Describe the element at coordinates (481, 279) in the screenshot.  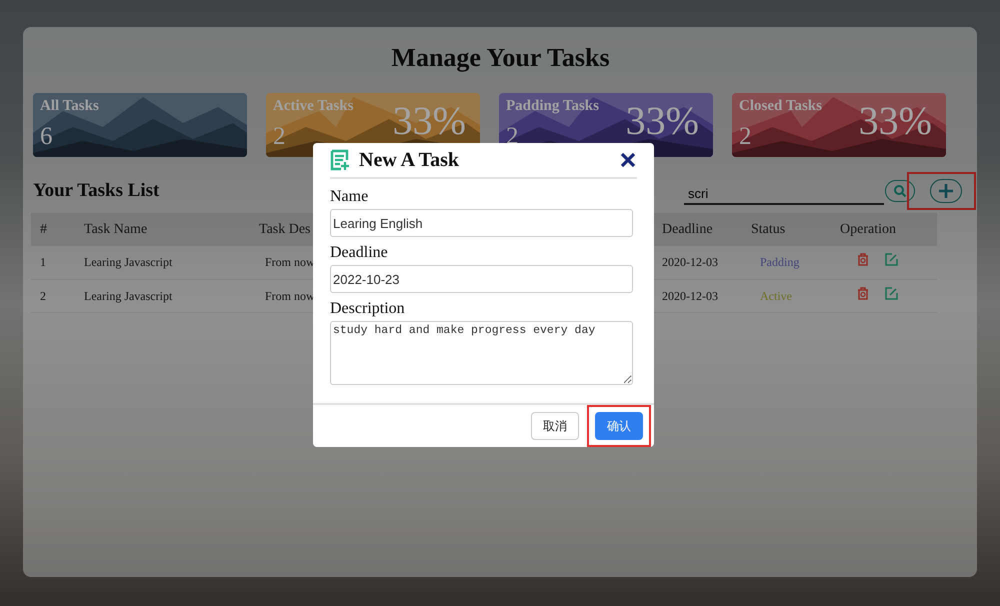
I see `input-field: 2022-10-23` at that location.